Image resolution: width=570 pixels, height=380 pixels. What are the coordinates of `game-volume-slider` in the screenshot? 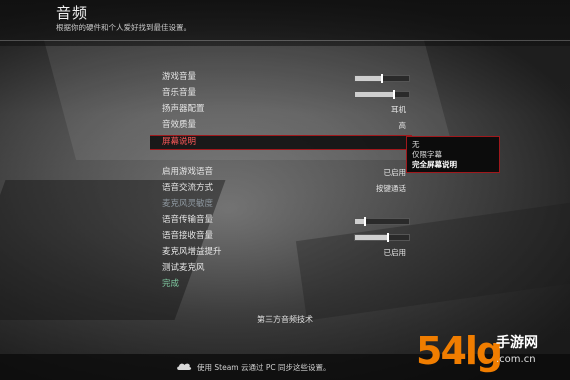 It's located at (382, 78).